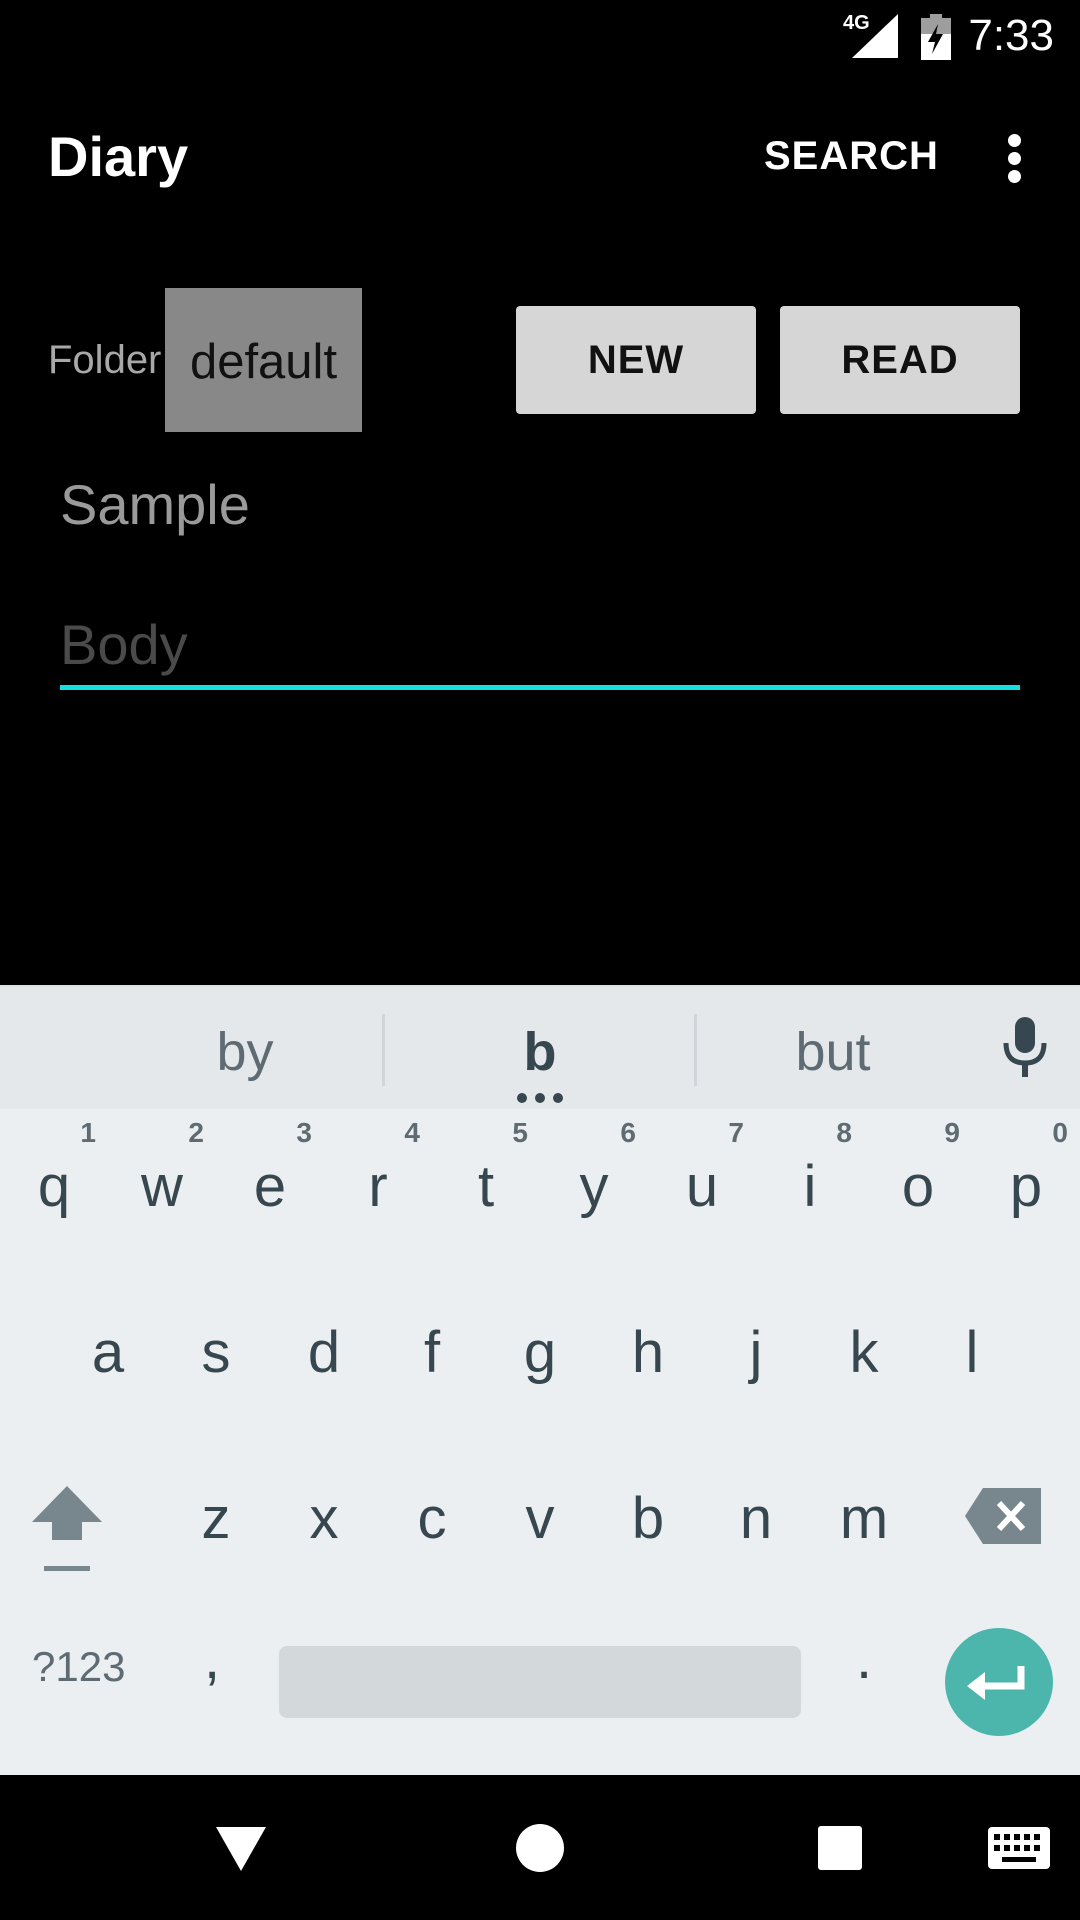  I want to click on key-hint: 9, so click(952, 1132).